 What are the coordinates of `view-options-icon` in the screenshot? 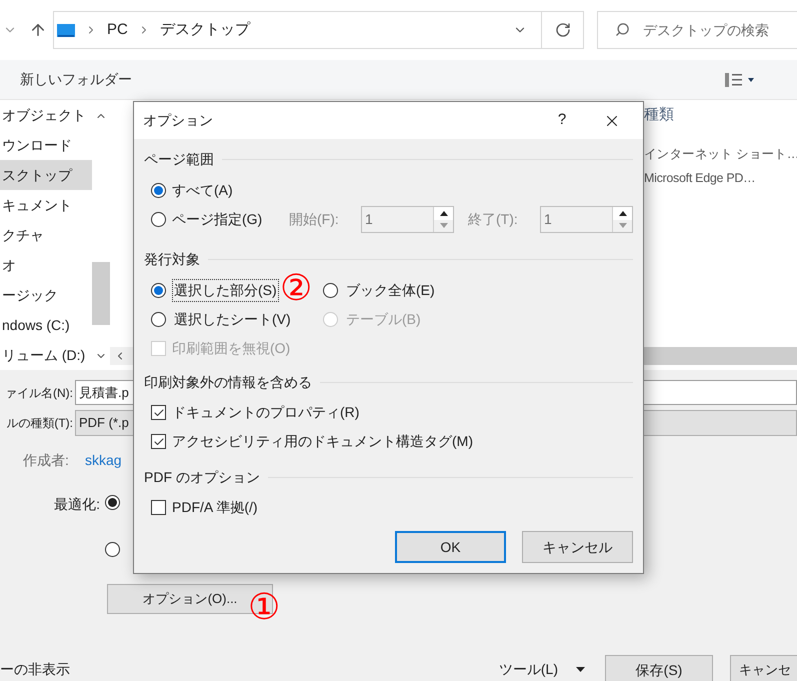 It's located at (740, 79).